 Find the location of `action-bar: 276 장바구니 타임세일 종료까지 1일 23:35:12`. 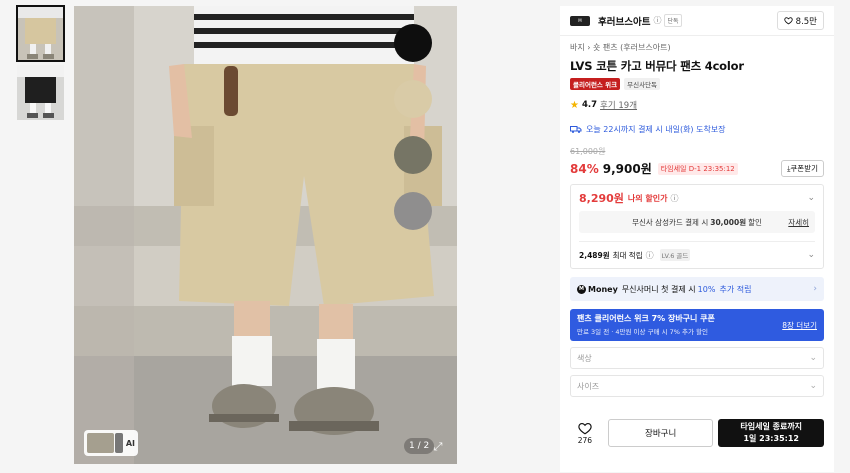

action-bar: 276 장바구니 타임세일 종료까지 1일 23:35:12 is located at coordinates (697, 433).